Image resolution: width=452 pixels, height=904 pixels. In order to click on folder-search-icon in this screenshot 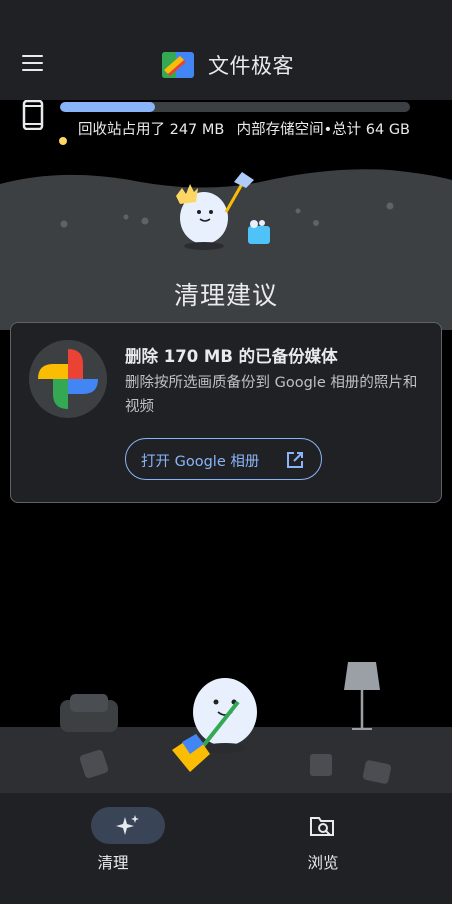, I will do `click(322, 826)`.